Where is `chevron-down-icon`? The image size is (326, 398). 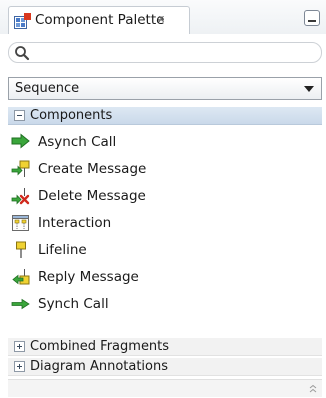
chevron-down-icon is located at coordinates (309, 89).